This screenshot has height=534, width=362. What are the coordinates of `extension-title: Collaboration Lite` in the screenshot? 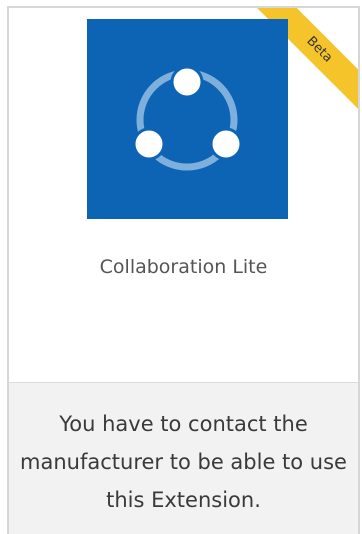 It's located at (183, 267).